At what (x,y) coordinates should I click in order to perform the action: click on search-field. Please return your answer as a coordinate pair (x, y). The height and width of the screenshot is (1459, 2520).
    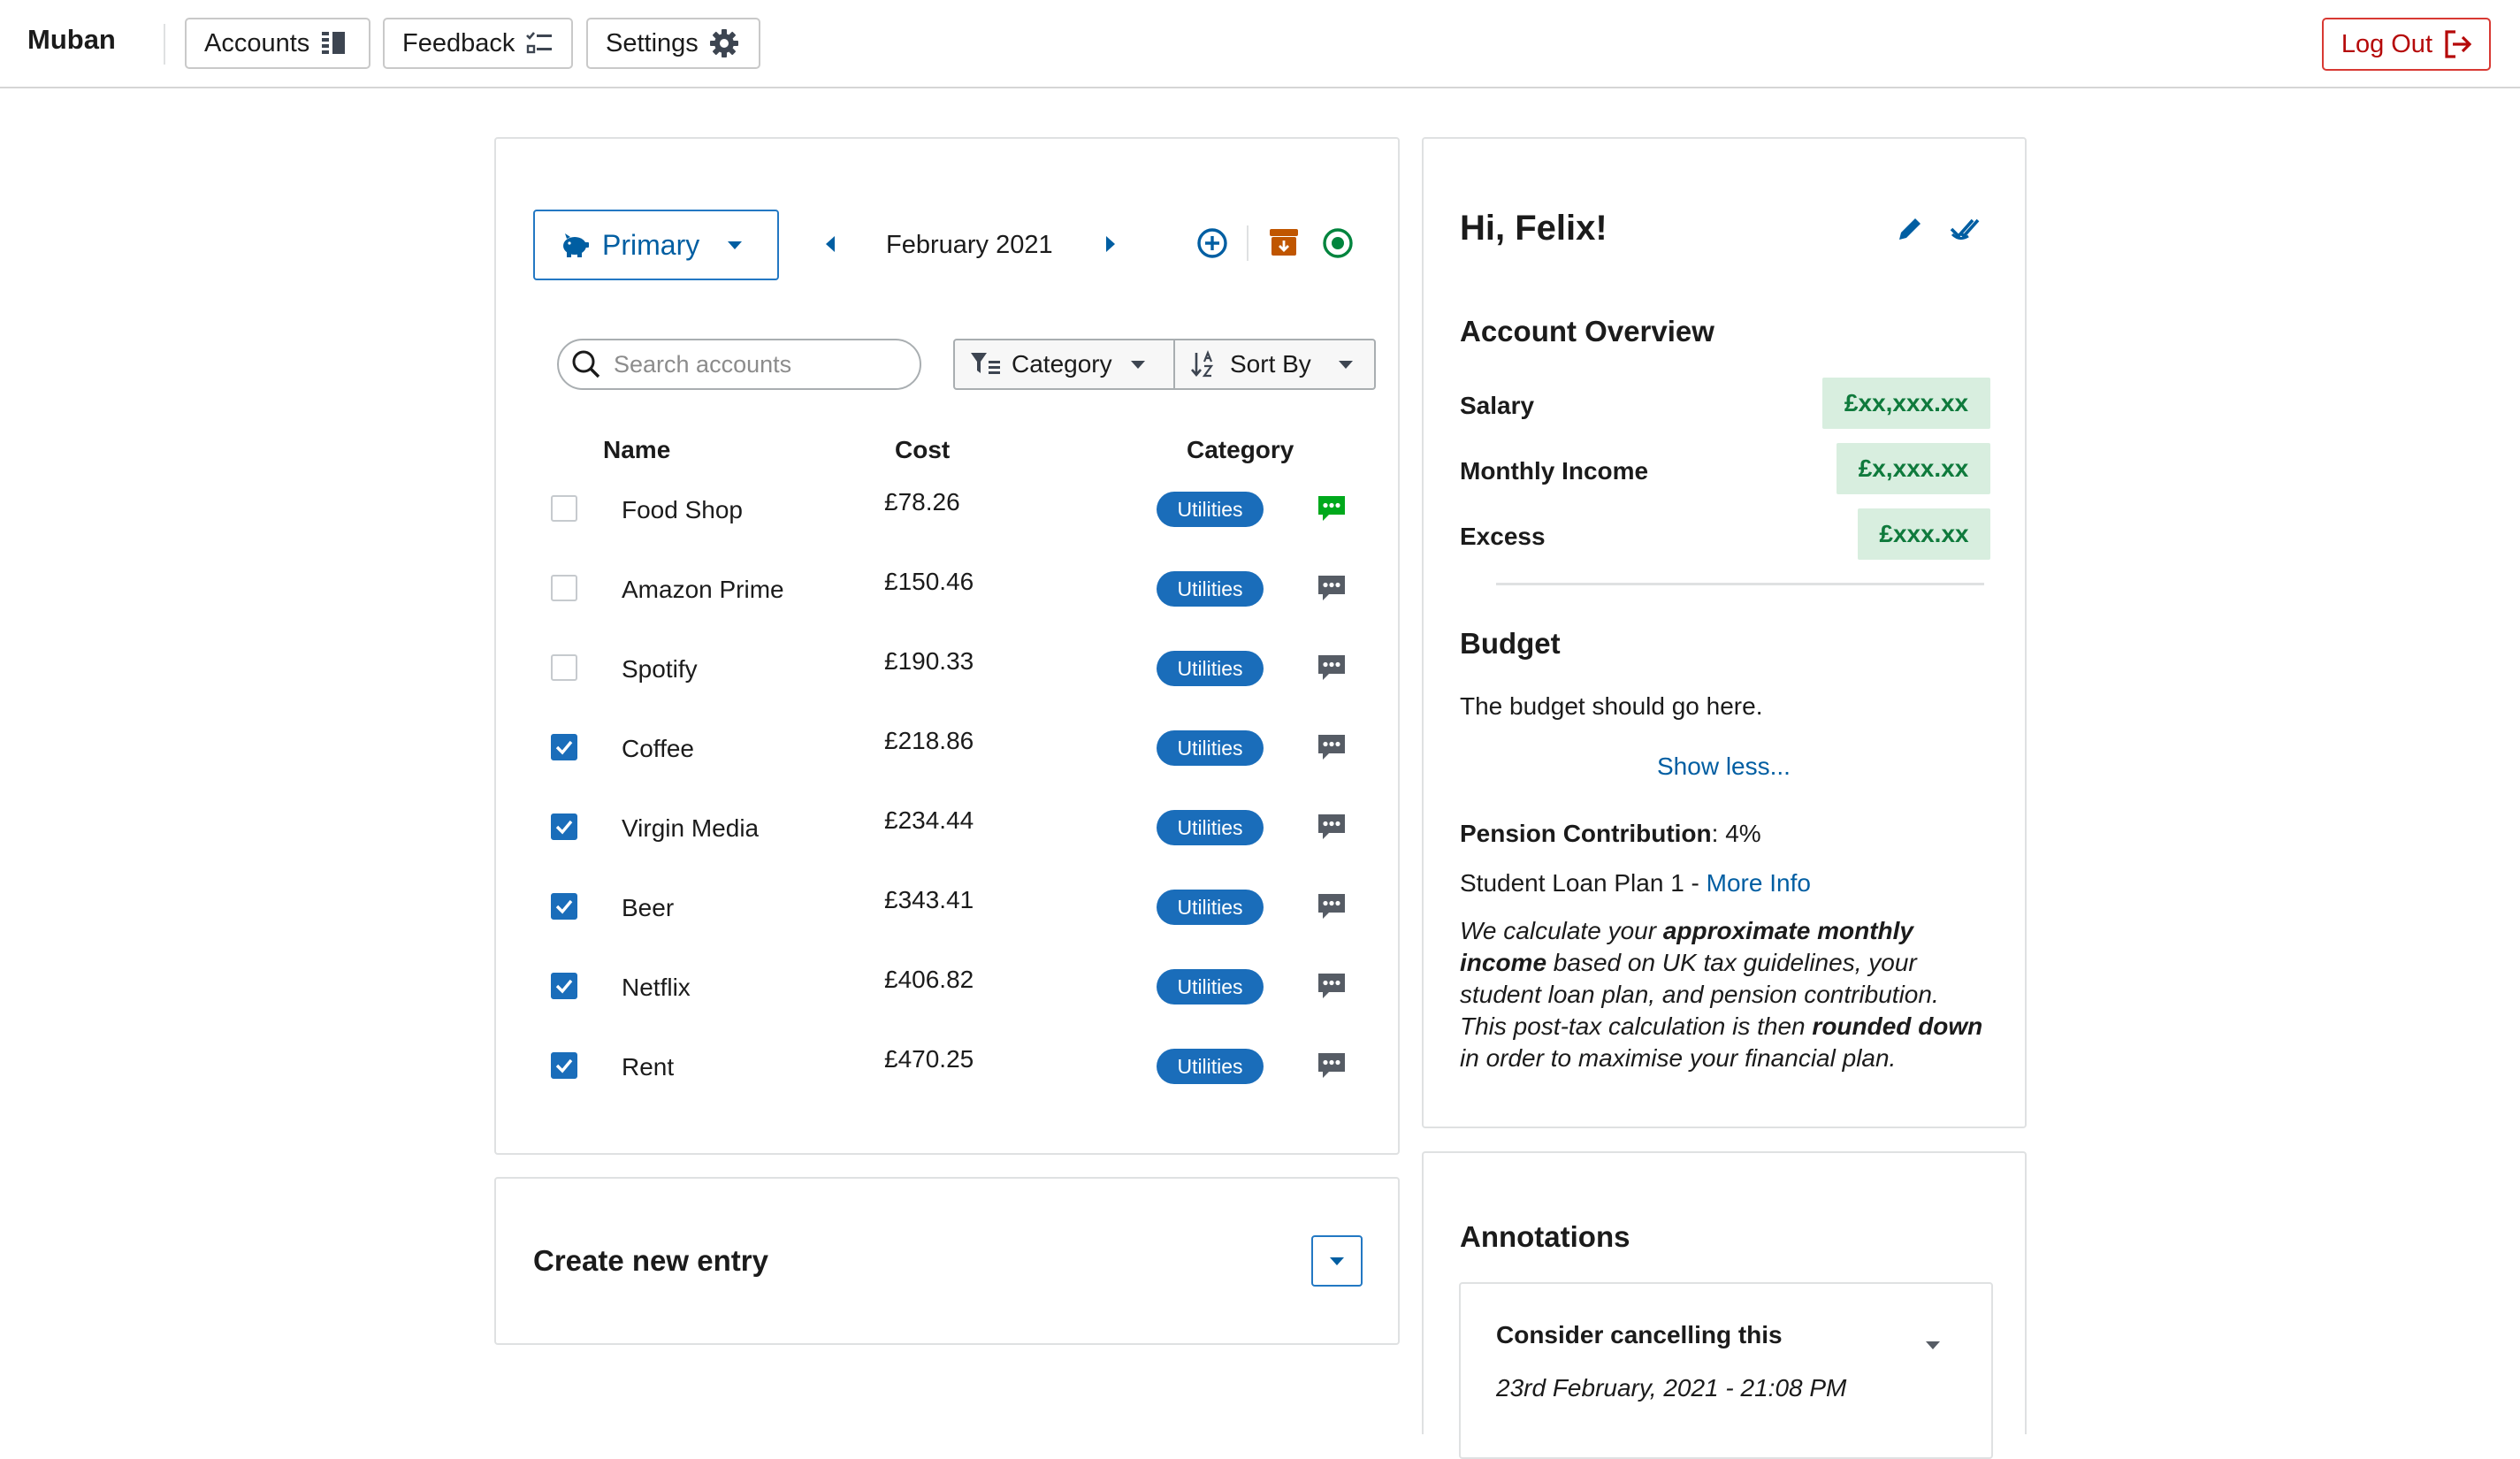
    Looking at the image, I should click on (739, 364).